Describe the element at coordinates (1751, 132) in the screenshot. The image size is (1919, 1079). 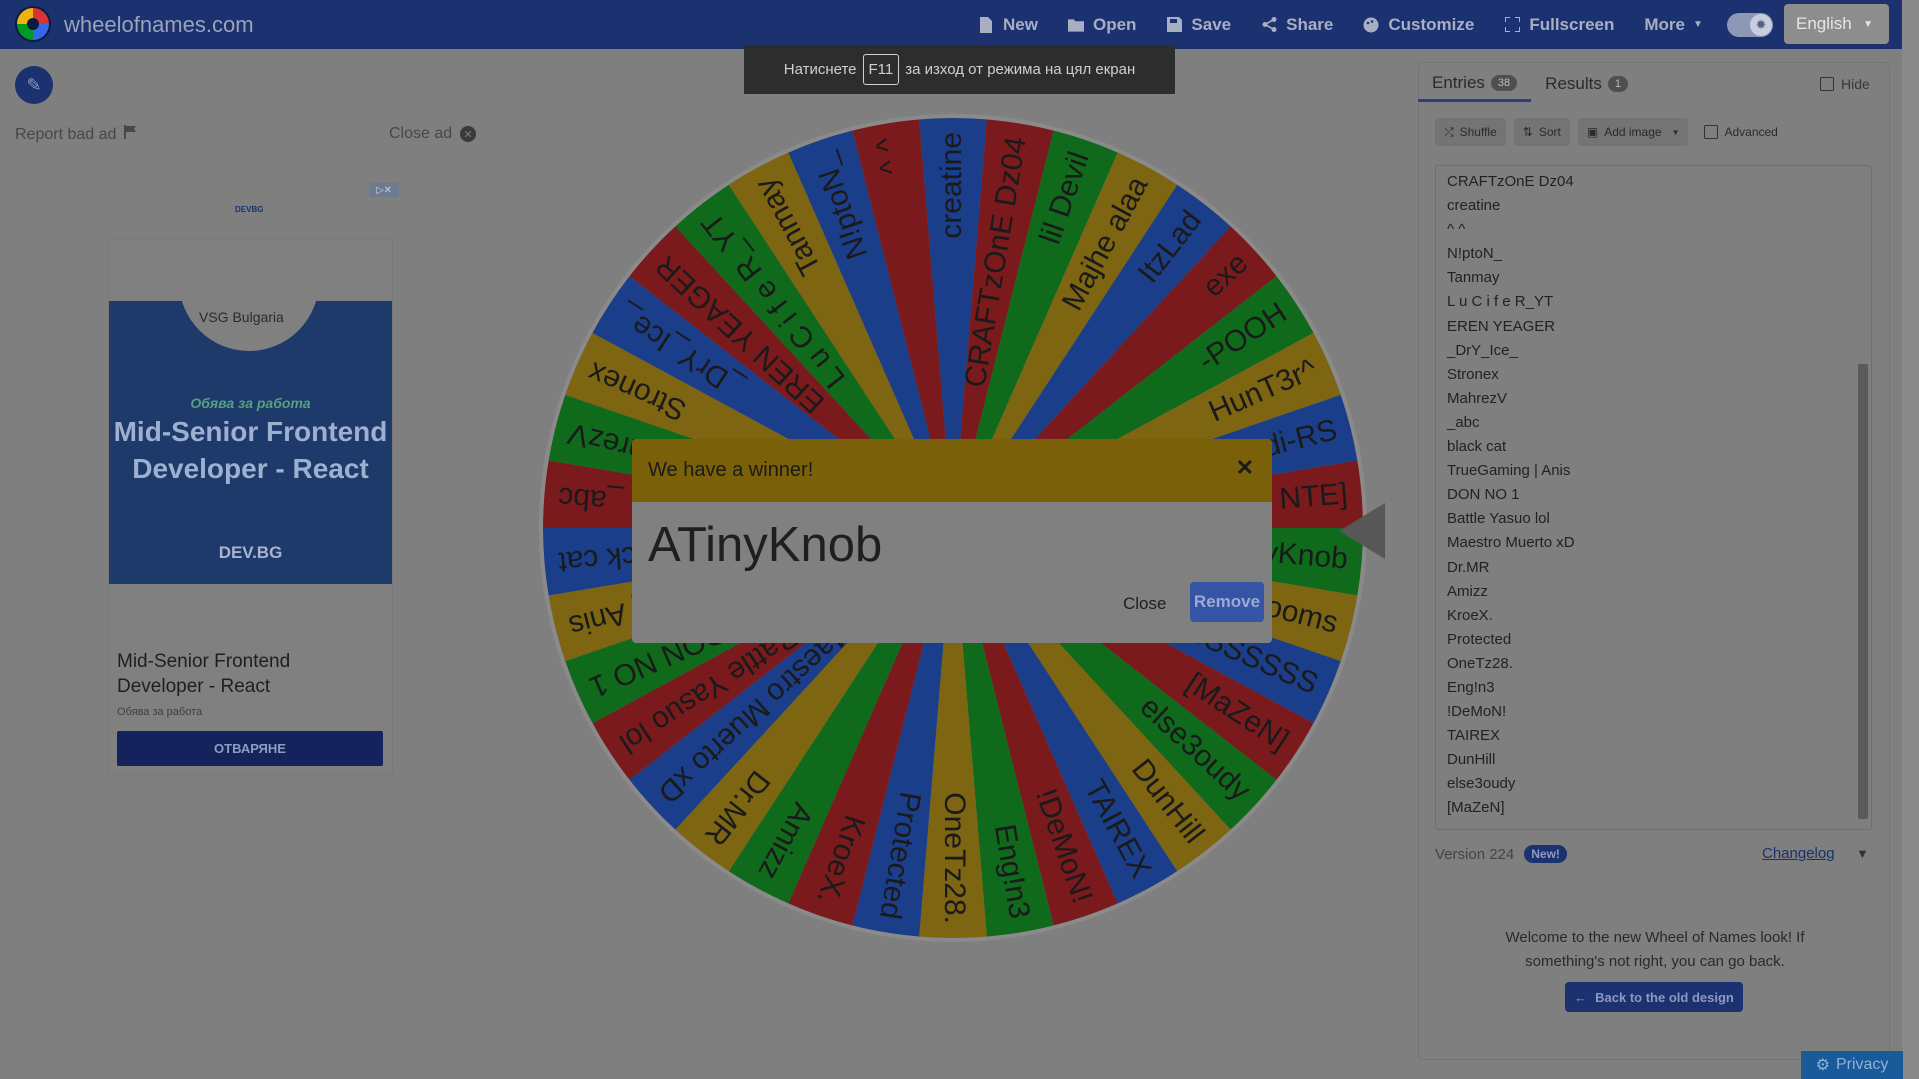
I see `advanced-label: Advanced` at that location.